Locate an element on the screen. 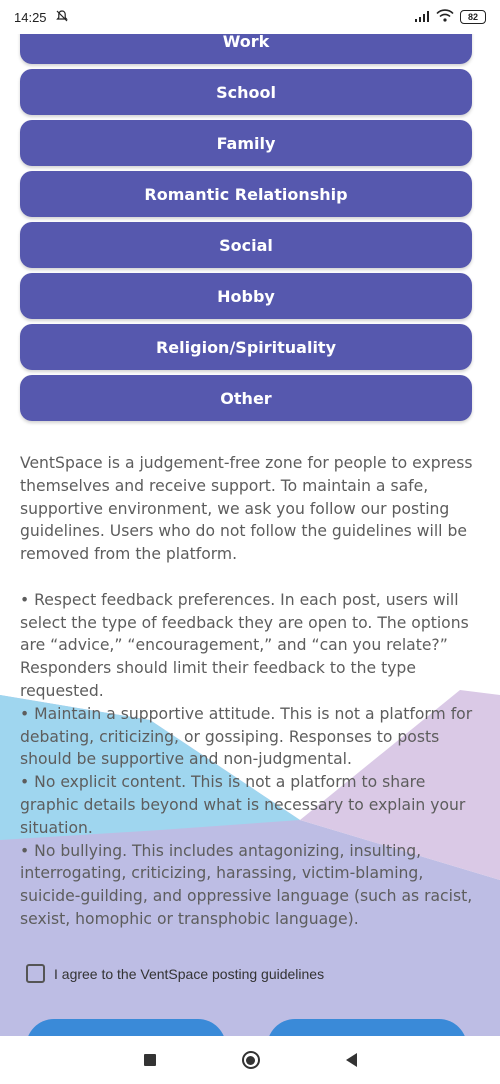  category-button-family: Family is located at coordinates (246, 143).